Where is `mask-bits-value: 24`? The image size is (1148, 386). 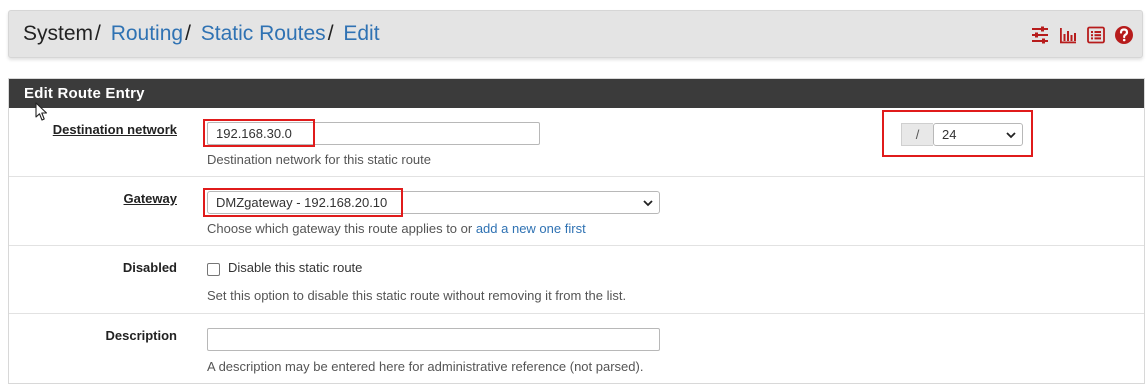 mask-bits-value: 24 is located at coordinates (949, 134).